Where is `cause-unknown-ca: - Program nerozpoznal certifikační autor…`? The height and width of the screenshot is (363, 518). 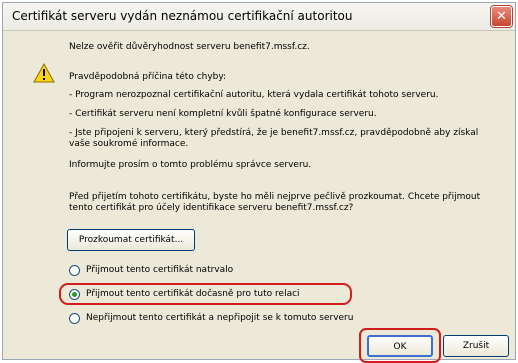
cause-unknown-ca: - Program nerozpoznal certifikační autor… is located at coordinates (254, 95).